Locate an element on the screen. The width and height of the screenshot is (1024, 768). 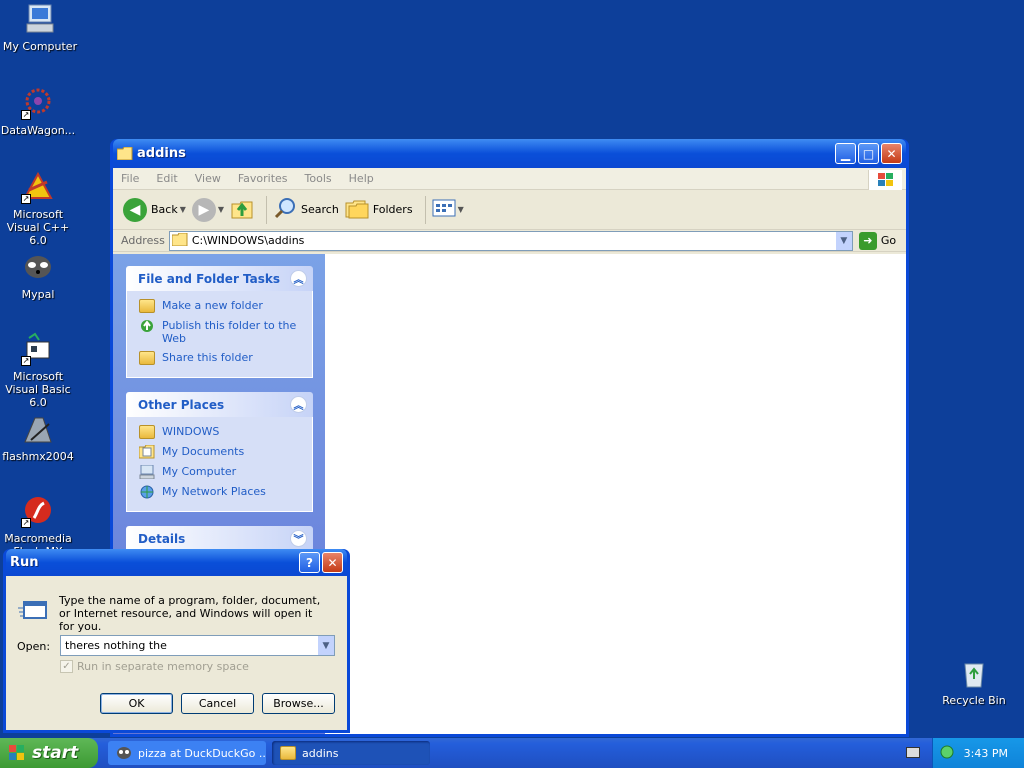
clock: 3:43 PM is located at coordinates (986, 753).